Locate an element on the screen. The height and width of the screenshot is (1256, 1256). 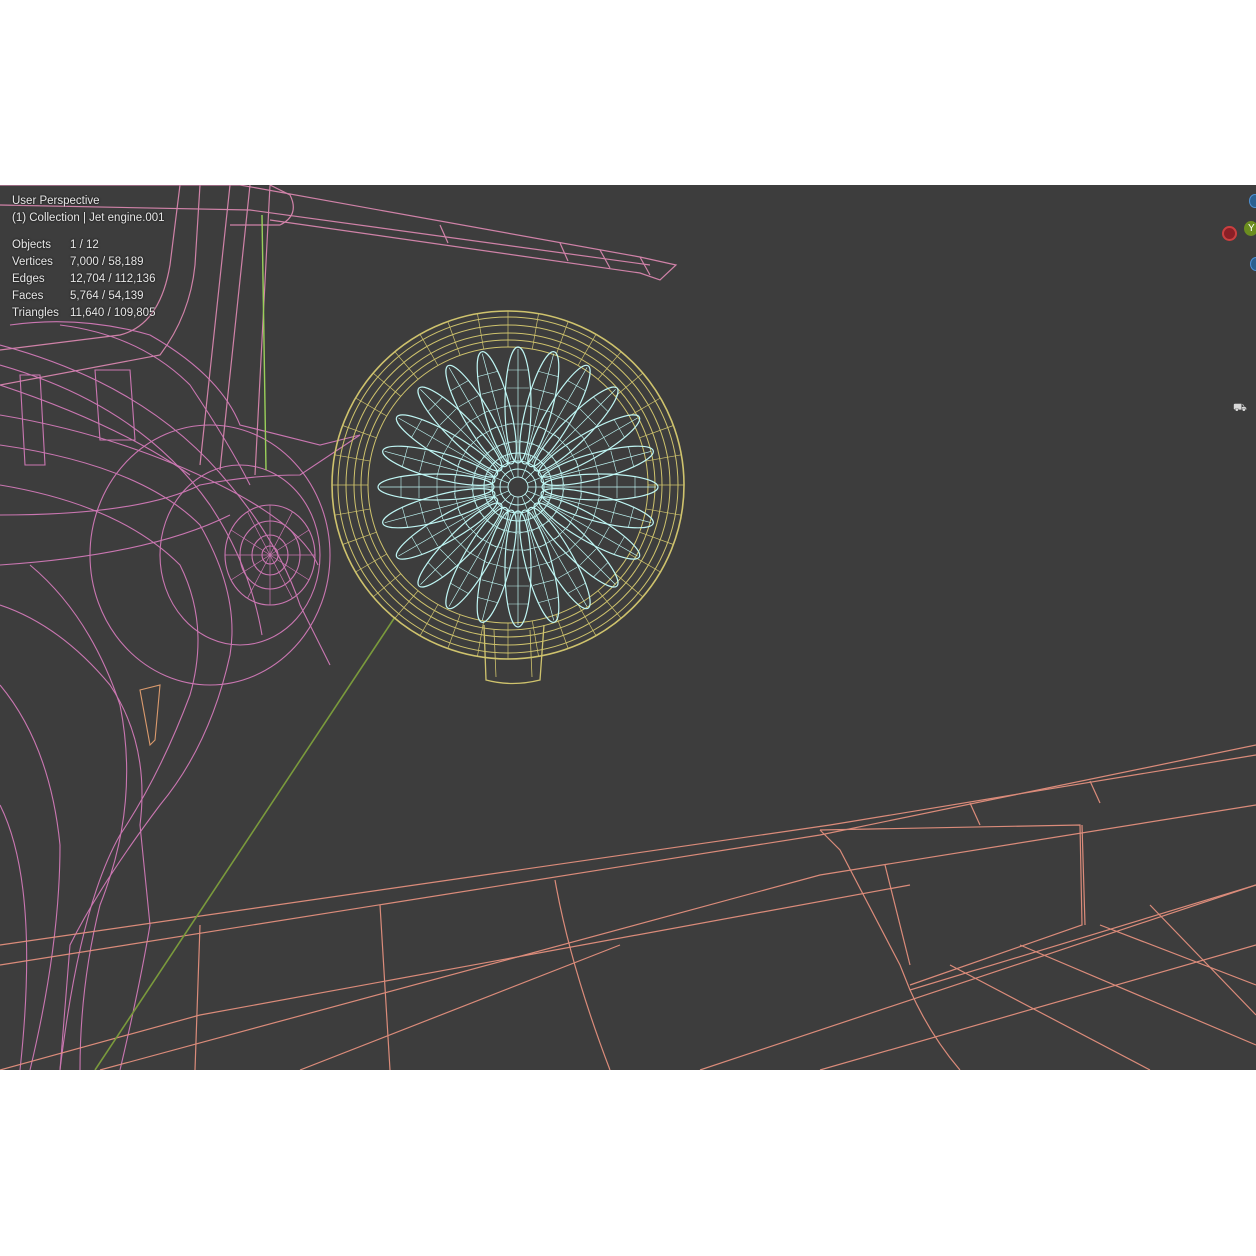
gizmo-negative-x-handle is located at coordinates (1229, 233).